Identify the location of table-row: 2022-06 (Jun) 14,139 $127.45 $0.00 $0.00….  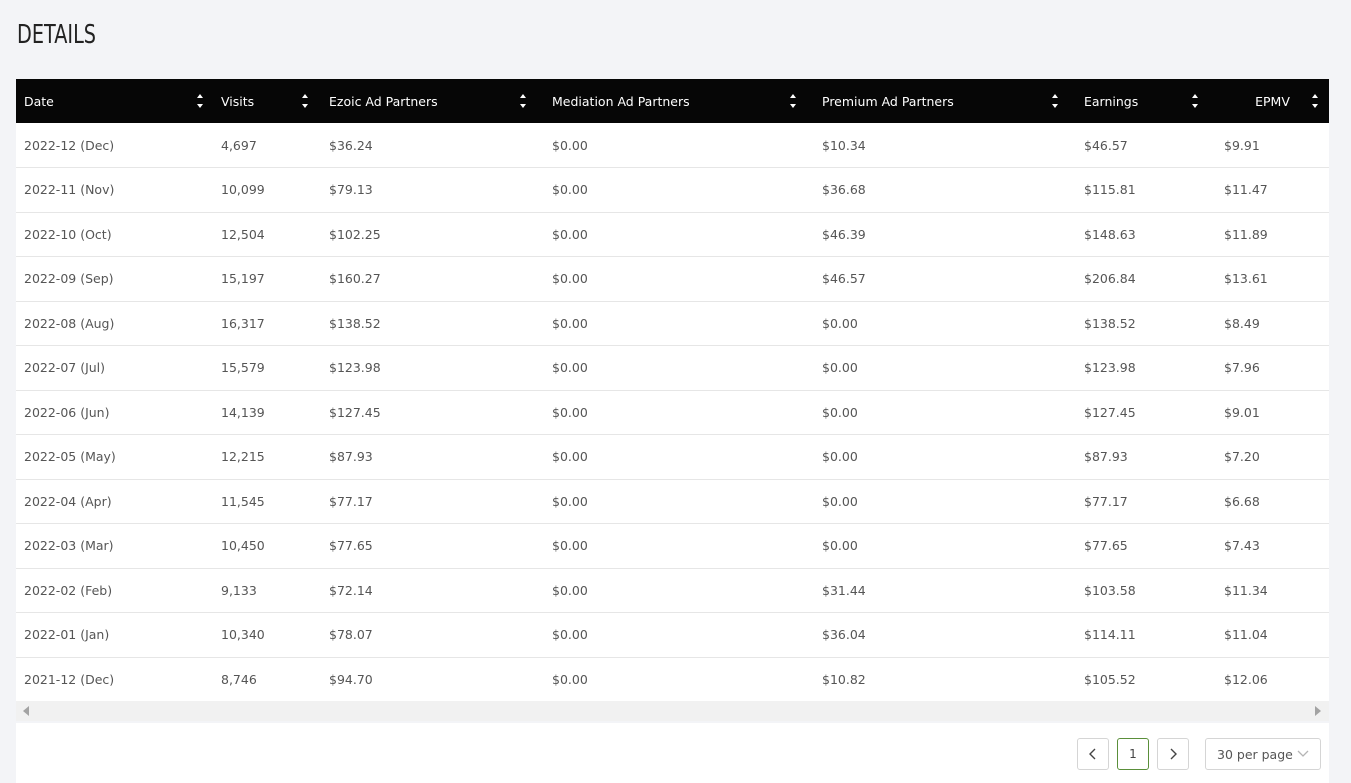
(672, 412).